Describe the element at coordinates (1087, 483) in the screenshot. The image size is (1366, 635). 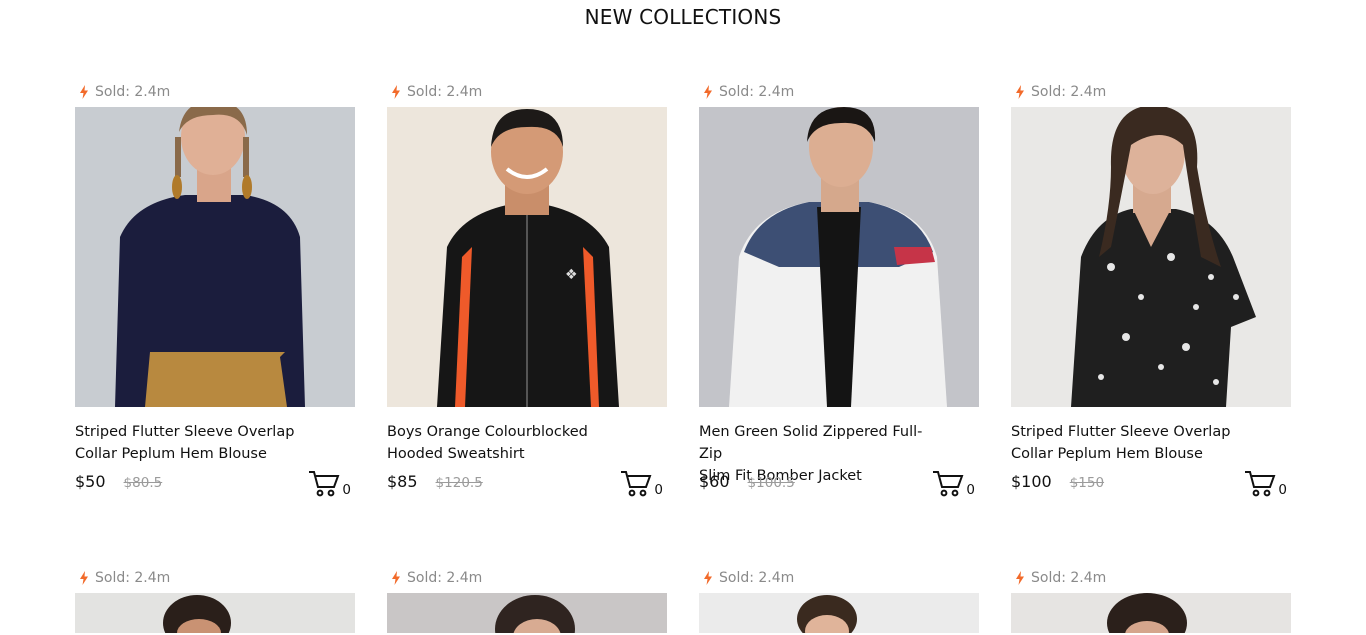
I see `old-price: $150` at that location.